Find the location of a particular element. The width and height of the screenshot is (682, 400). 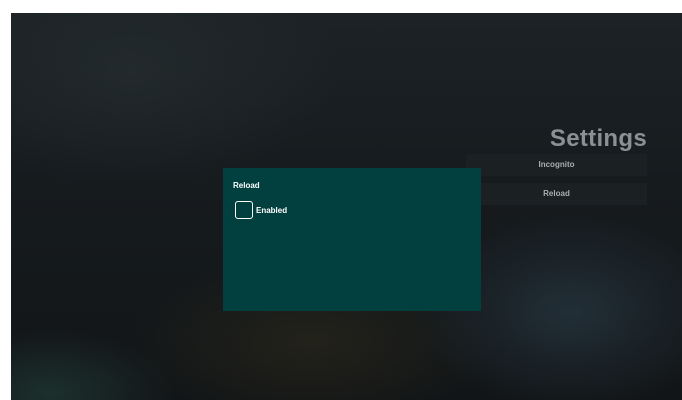

settings-title: Settings is located at coordinates (598, 138).